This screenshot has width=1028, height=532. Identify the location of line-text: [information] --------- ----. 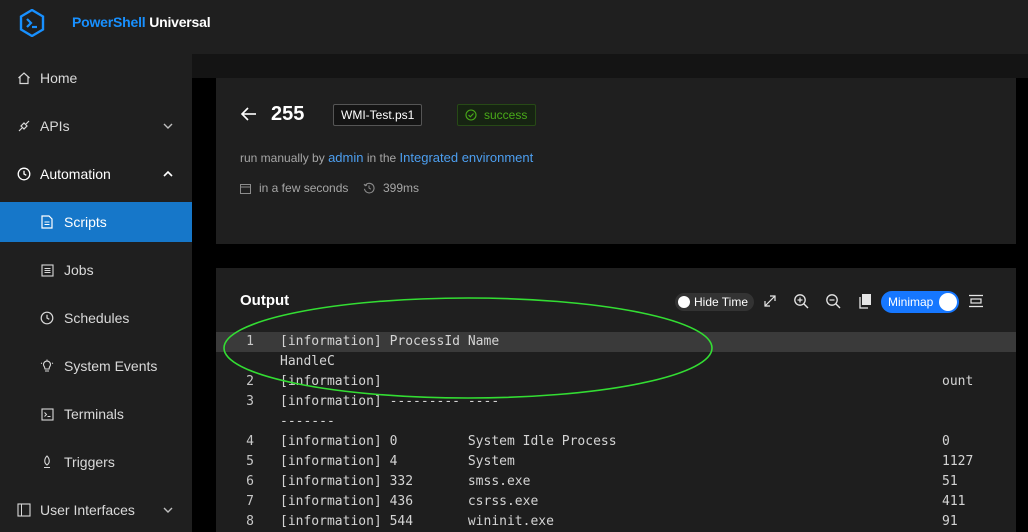
(390, 401).